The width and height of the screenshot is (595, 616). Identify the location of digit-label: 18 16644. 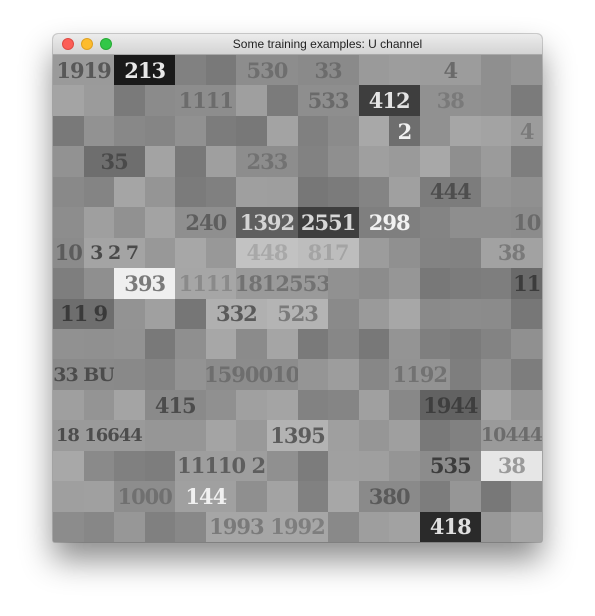
(99, 435).